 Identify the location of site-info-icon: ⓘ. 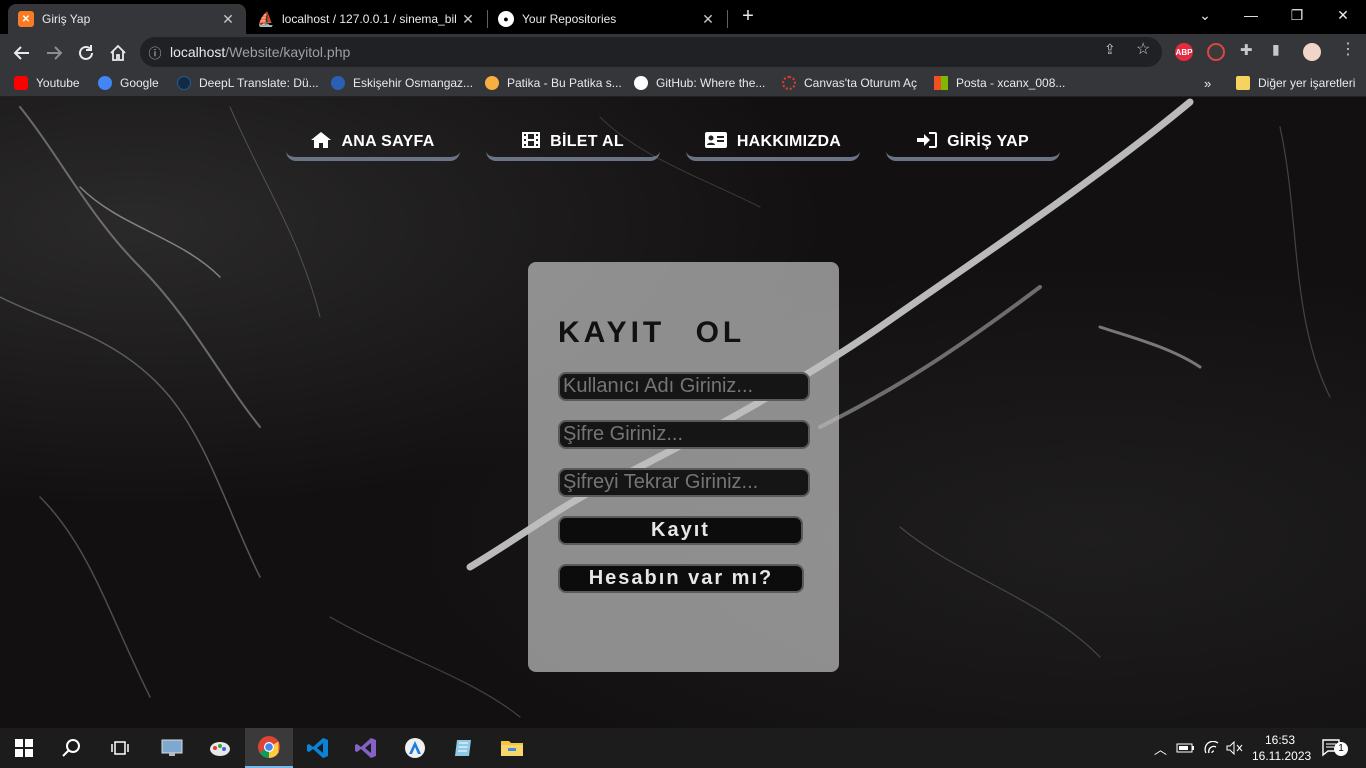
(155, 52).